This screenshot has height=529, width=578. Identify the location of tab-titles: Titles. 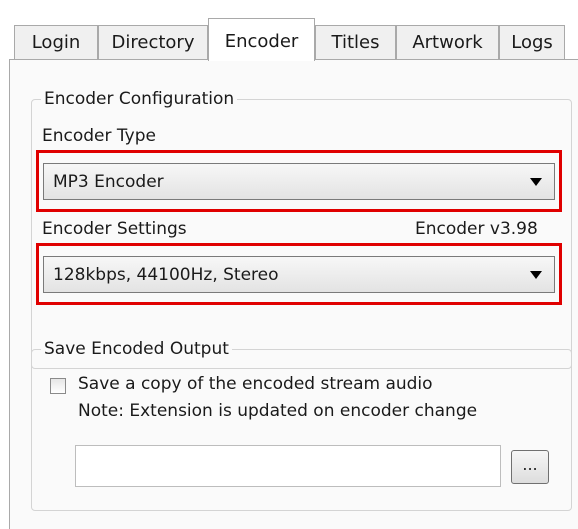
(355, 42).